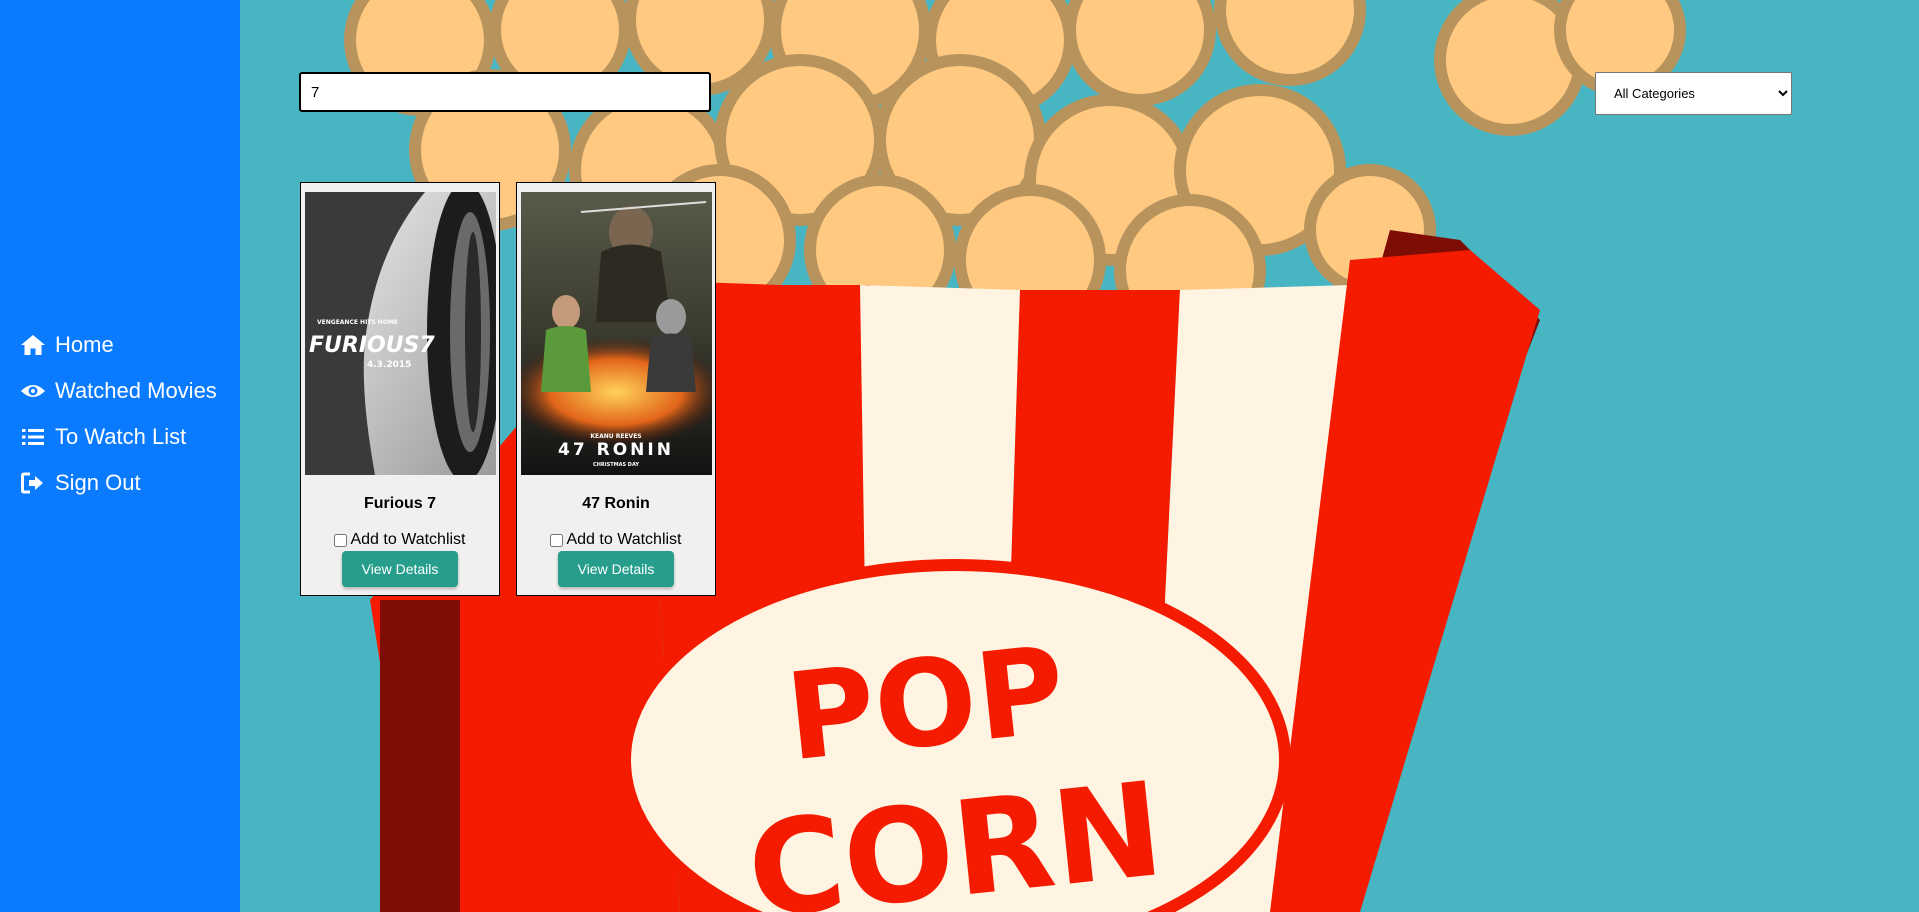 The height and width of the screenshot is (912, 1919). I want to click on background-pop-text: POP, so click(925, 704).